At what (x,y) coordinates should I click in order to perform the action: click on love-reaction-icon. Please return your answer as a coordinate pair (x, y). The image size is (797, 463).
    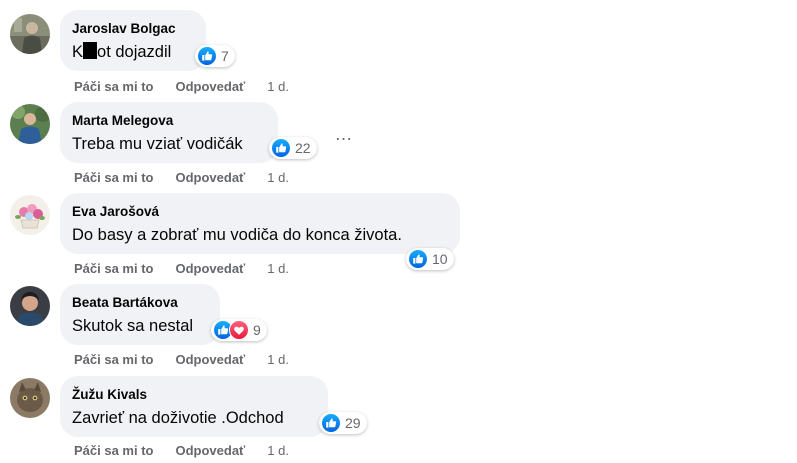
    Looking at the image, I should click on (239, 330).